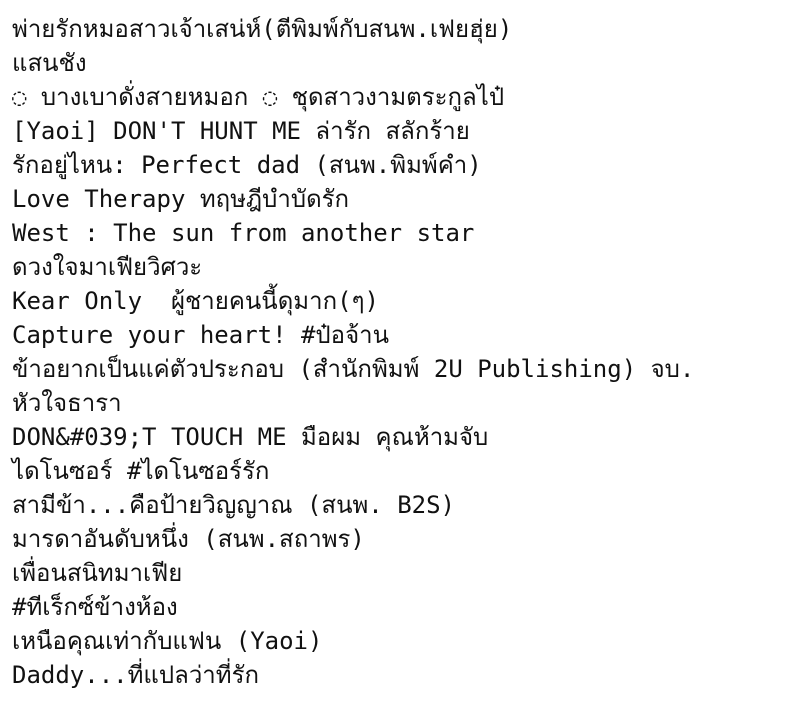 Image resolution: width=810 pixels, height=706 pixels. What do you see at coordinates (49, 63) in the screenshot?
I see `title-line: แสนชัง` at bounding box center [49, 63].